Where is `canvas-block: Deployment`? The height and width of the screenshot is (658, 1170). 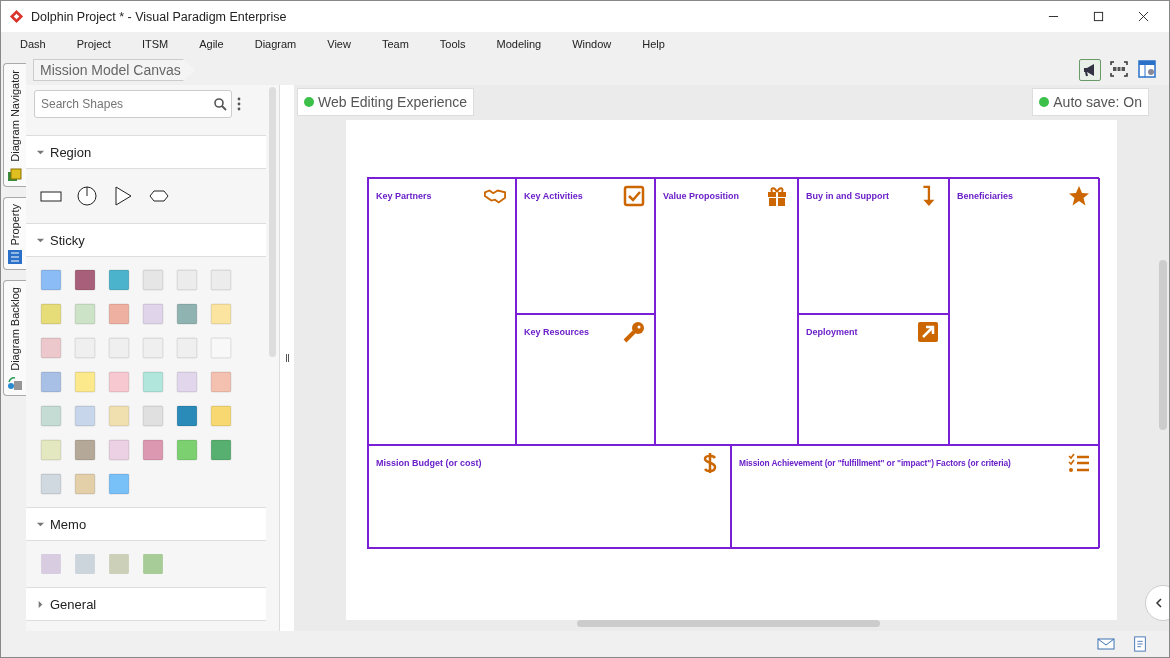
canvas-block: Deployment is located at coordinates (873, 379).